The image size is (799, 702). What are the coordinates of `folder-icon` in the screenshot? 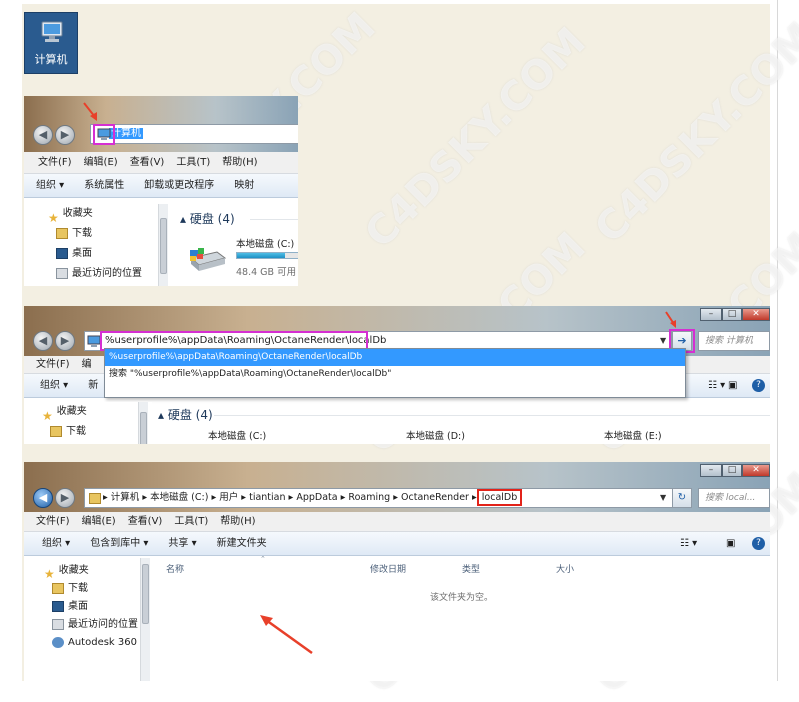 It's located at (95, 498).